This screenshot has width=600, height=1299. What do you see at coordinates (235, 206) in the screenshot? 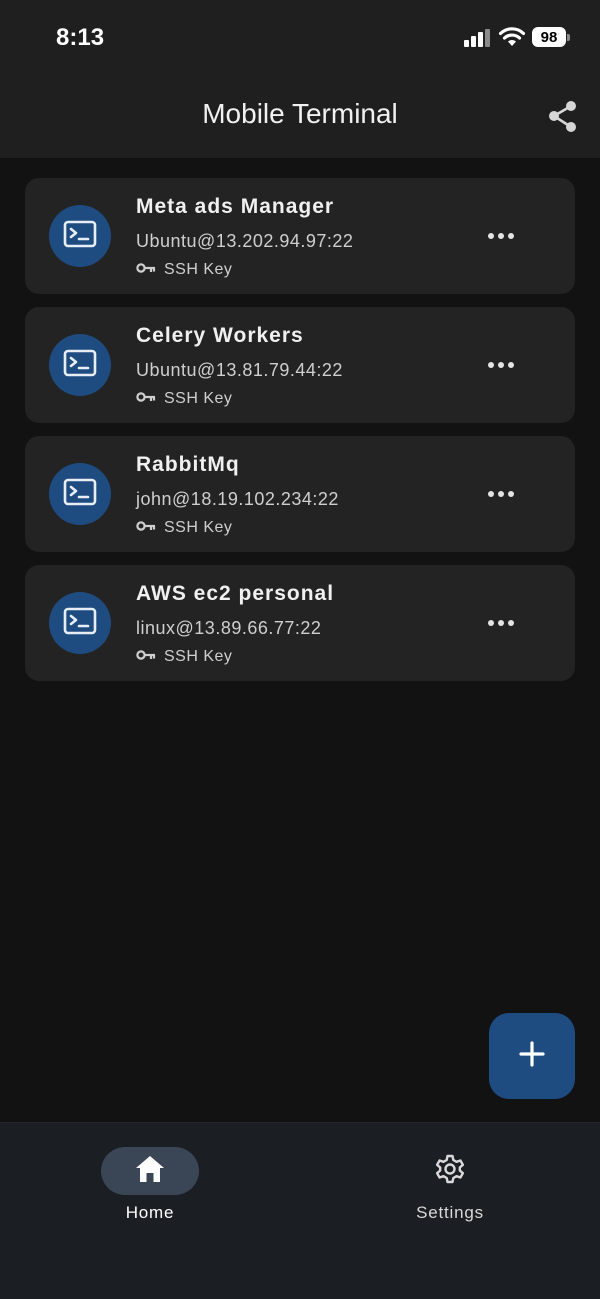
I see `connection-name: Meta ads Manager` at bounding box center [235, 206].